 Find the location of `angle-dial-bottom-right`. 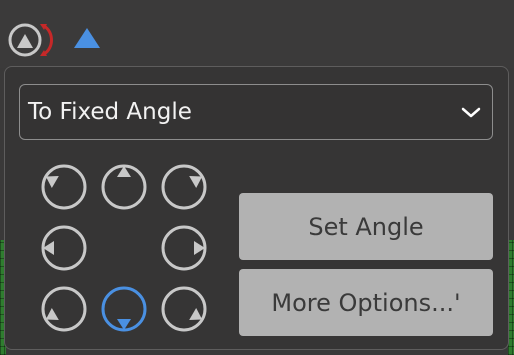

angle-dial-bottom-right is located at coordinates (184, 309).